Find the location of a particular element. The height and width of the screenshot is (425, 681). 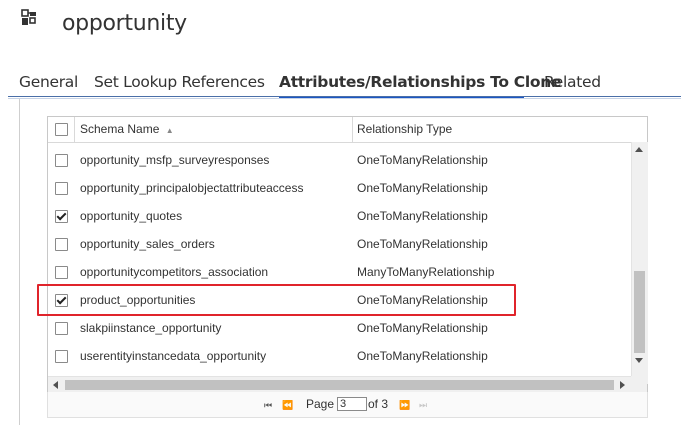

sort-ascending-icon: ▲ is located at coordinates (169, 130).